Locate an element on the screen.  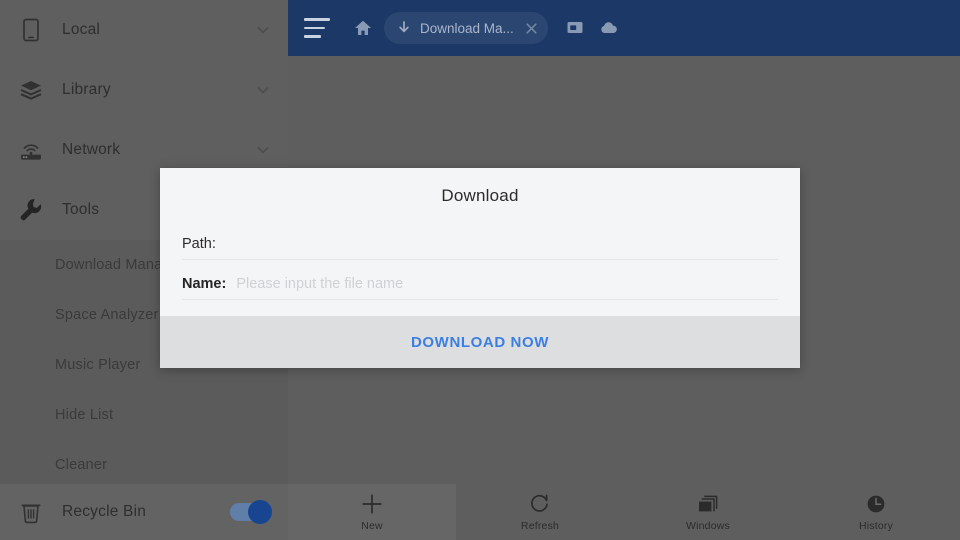
hamburger-menu-icon is located at coordinates (317, 28).